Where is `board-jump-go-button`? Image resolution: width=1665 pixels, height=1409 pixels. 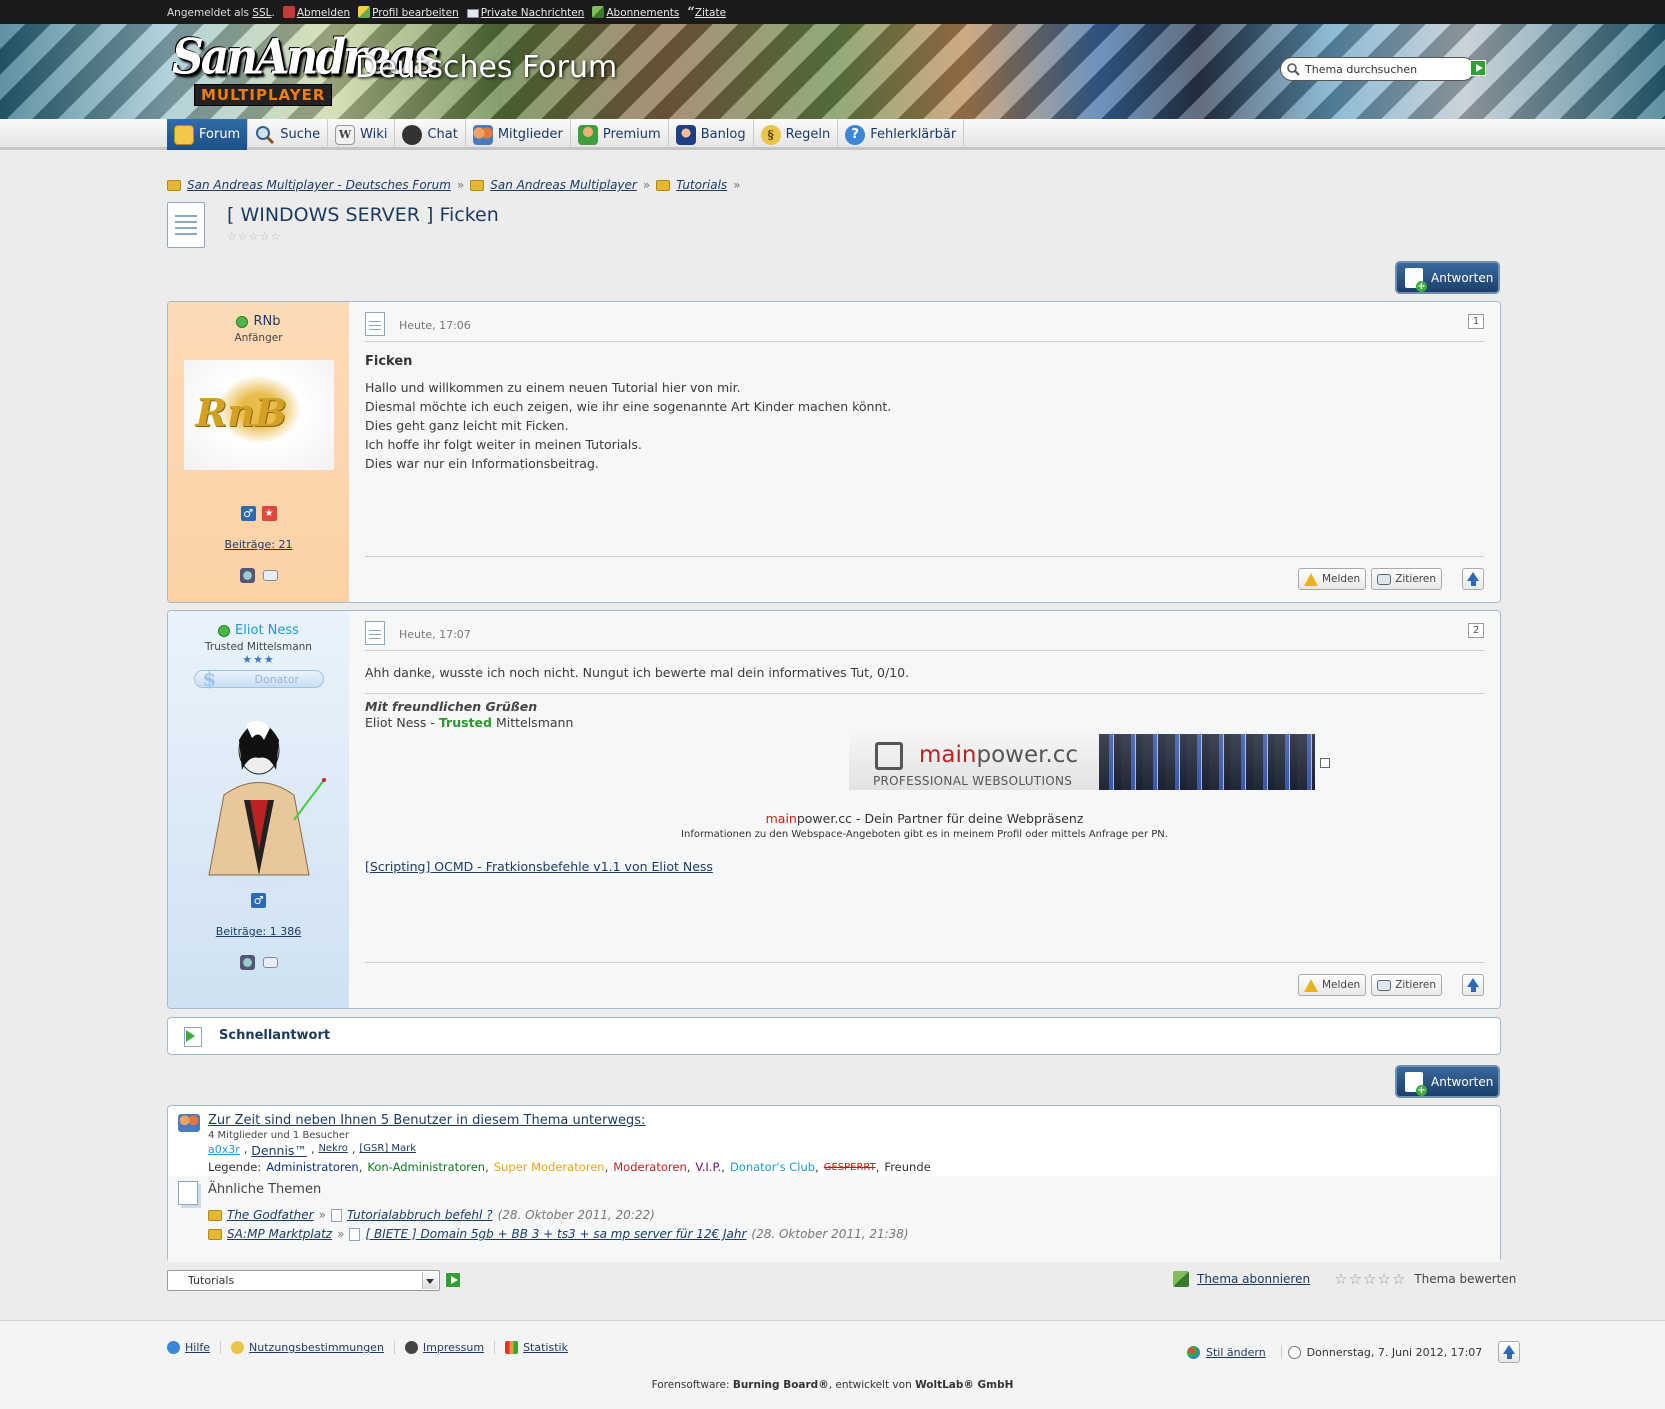
board-jump-go-button is located at coordinates (453, 1280).